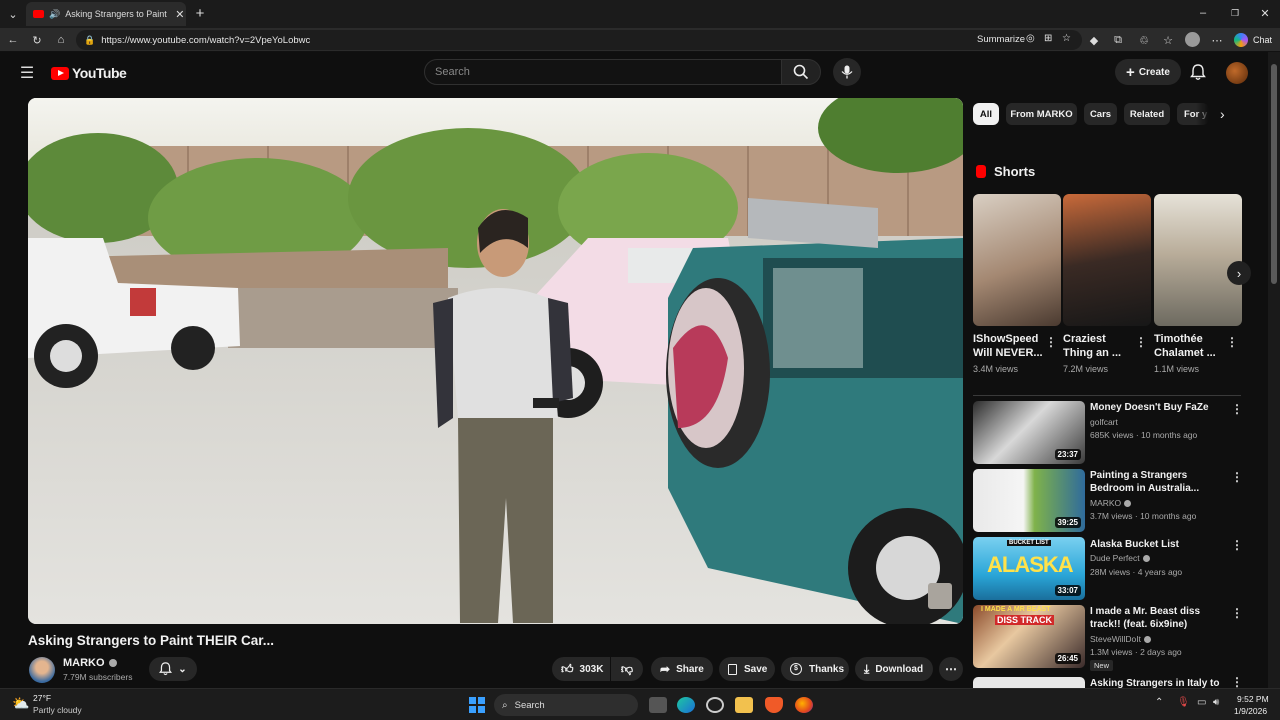  I want to click on refresh-icon: ↻, so click(37, 40).